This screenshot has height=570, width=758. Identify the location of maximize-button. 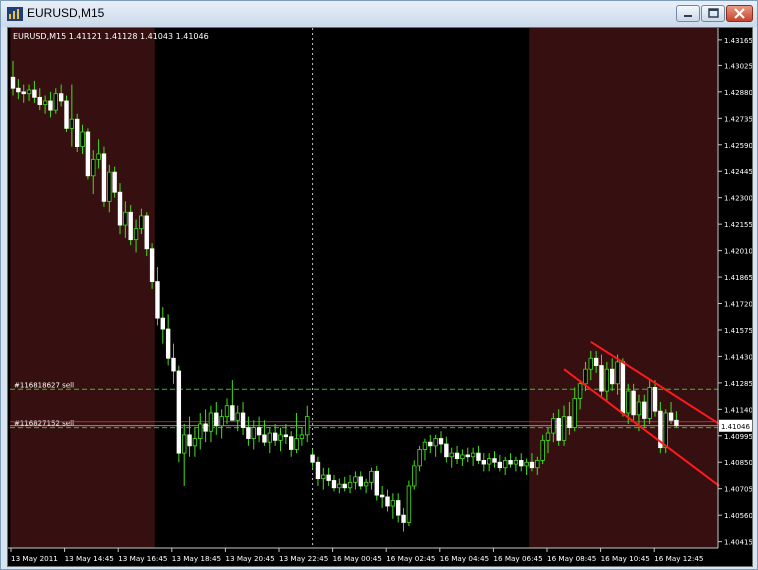
(713, 13).